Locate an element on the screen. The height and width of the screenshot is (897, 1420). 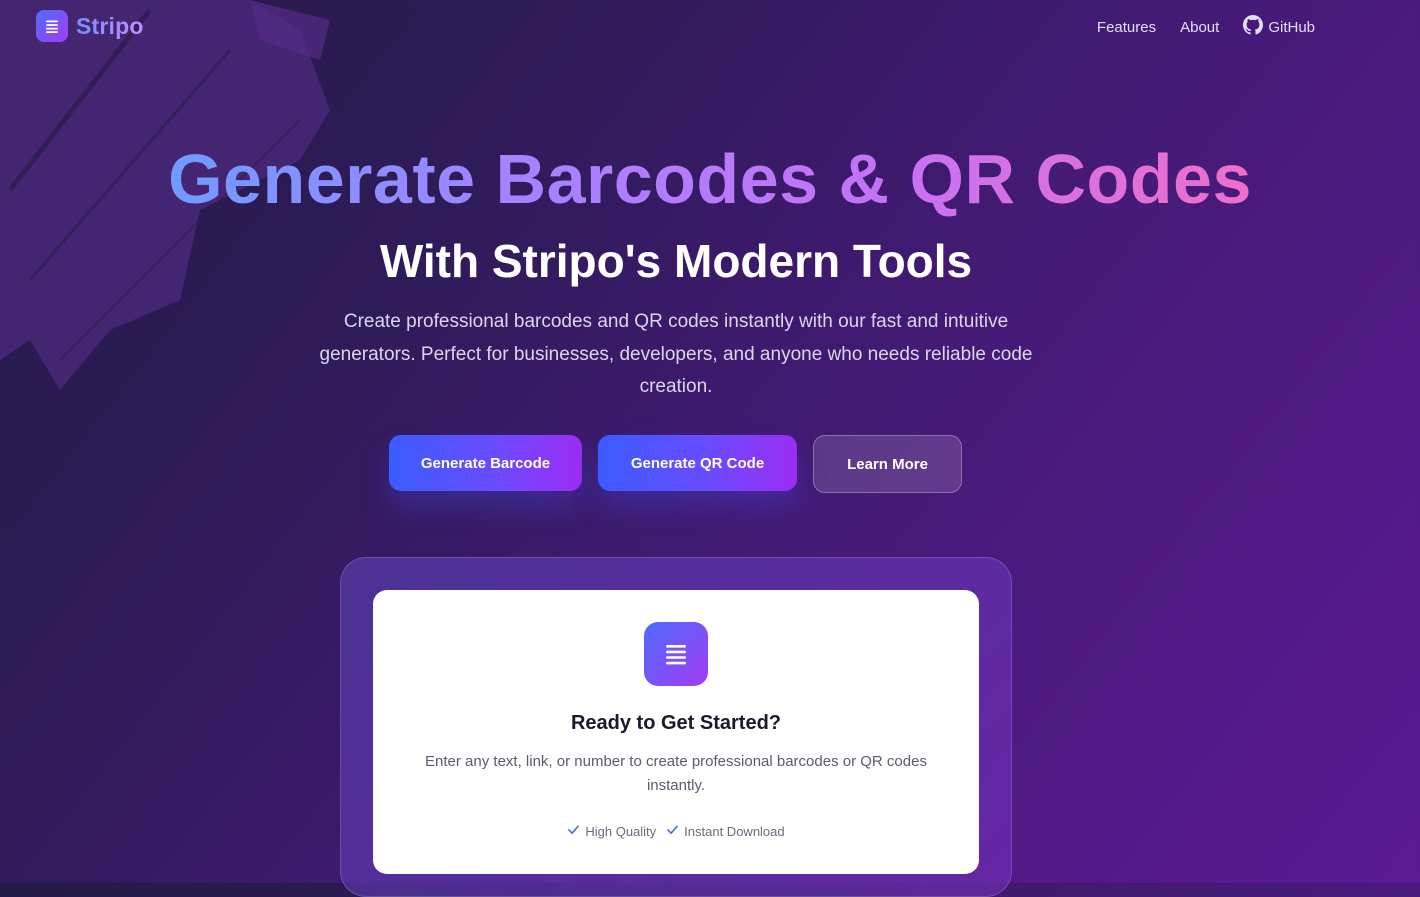
hero-title: Generate Barcodes & QR Codes is located at coordinates (710, 179).